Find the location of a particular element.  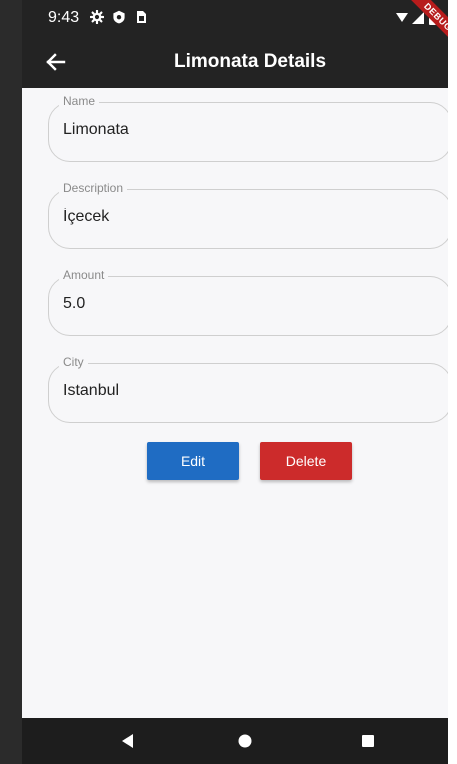

status-time: 9:43 is located at coordinates (64, 17).